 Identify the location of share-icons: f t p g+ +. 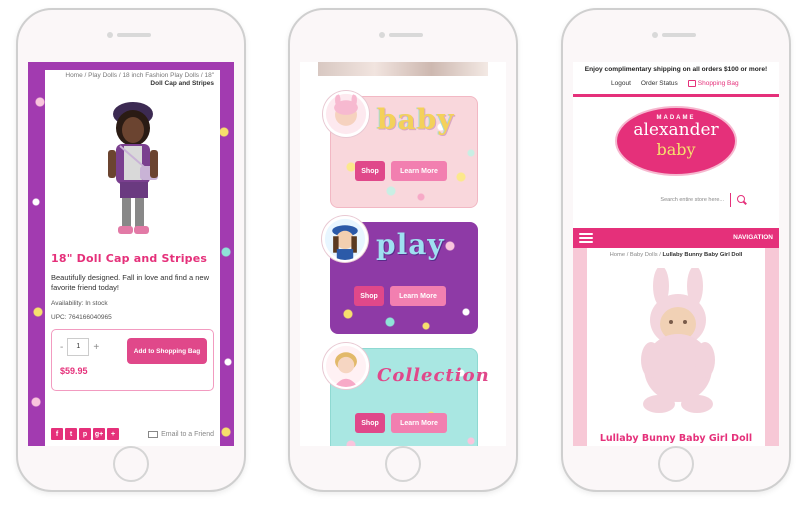
(85, 434).